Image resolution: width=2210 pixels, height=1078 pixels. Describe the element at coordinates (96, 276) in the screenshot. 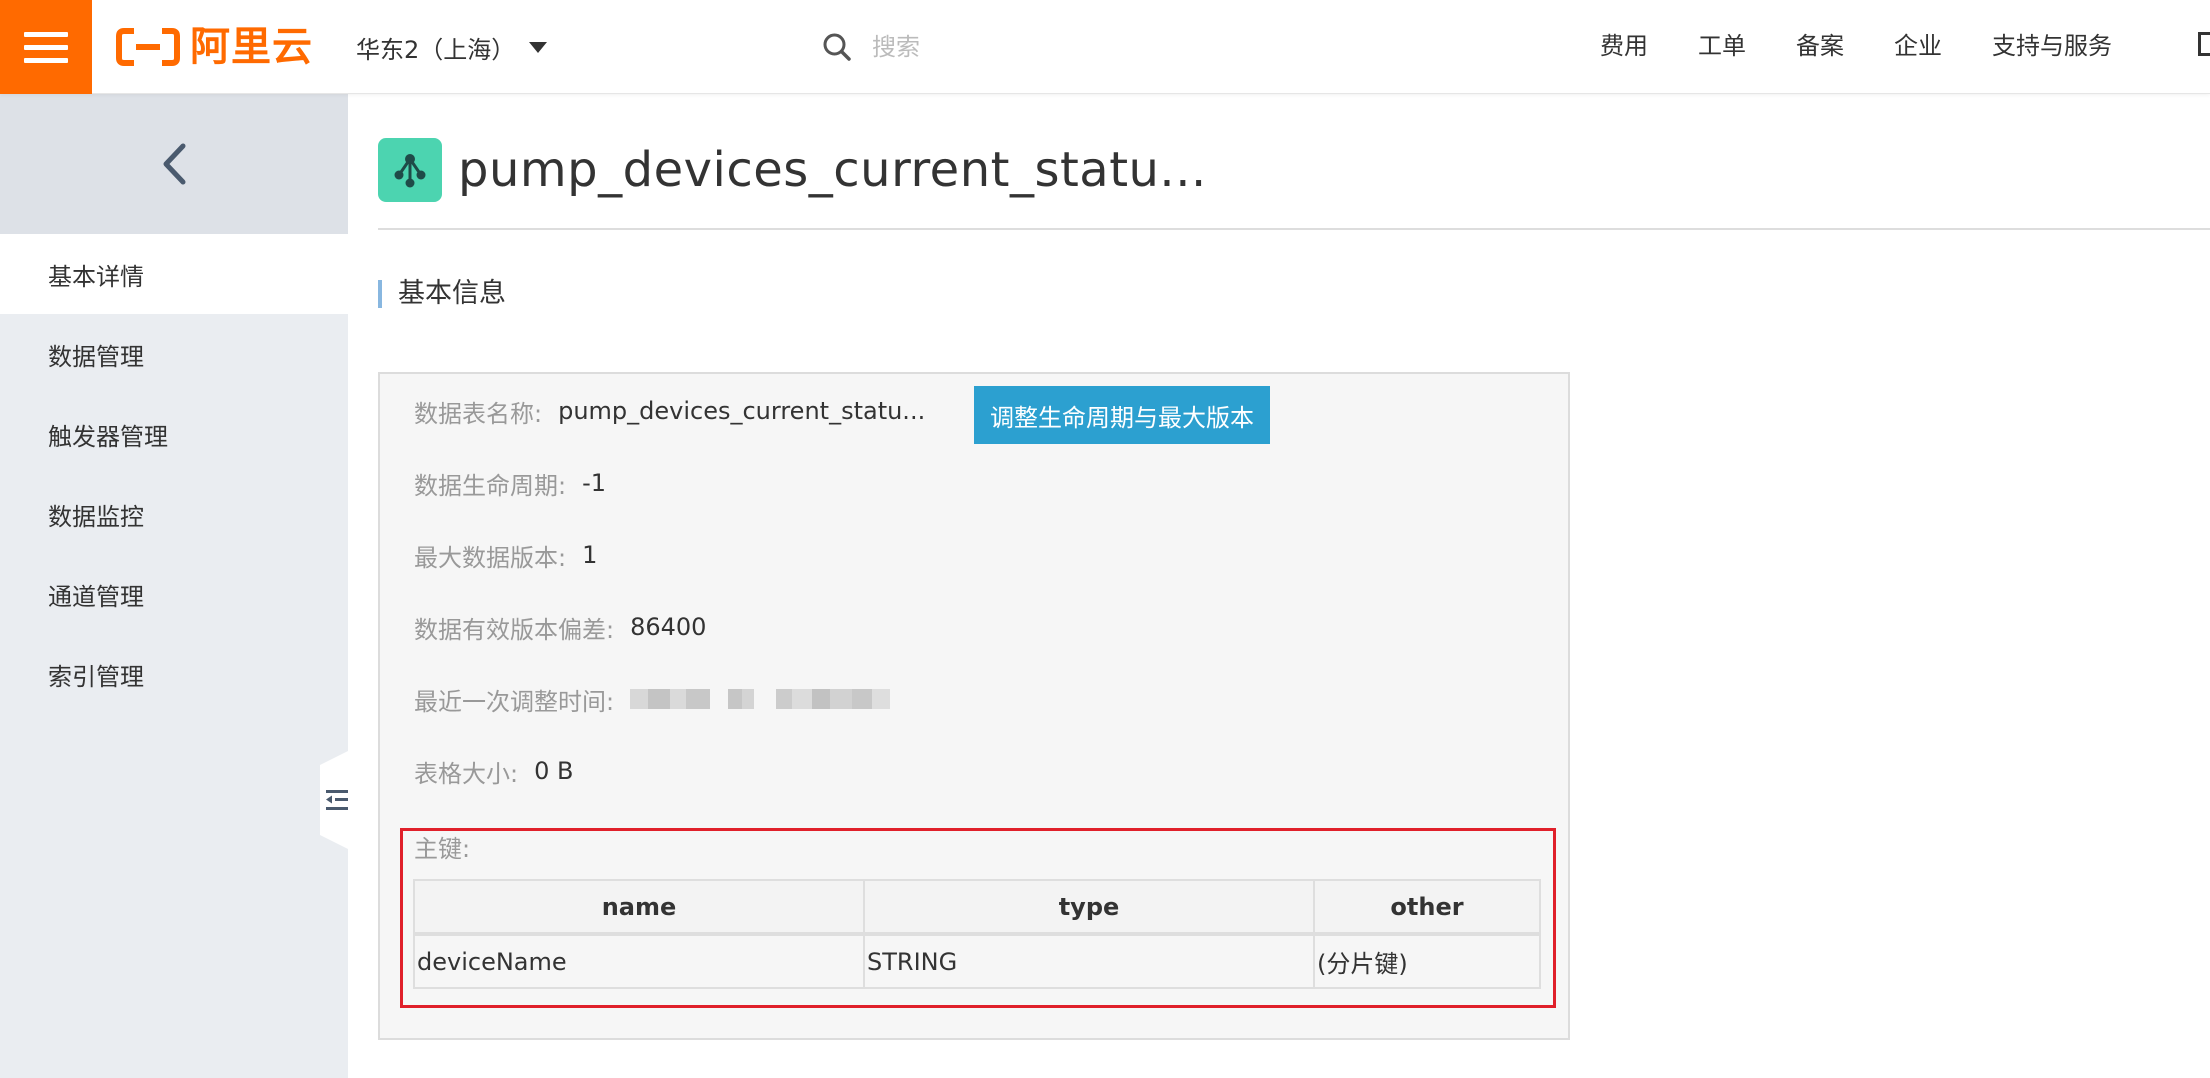

I see `sidebar-item-label: 基本详情` at that location.